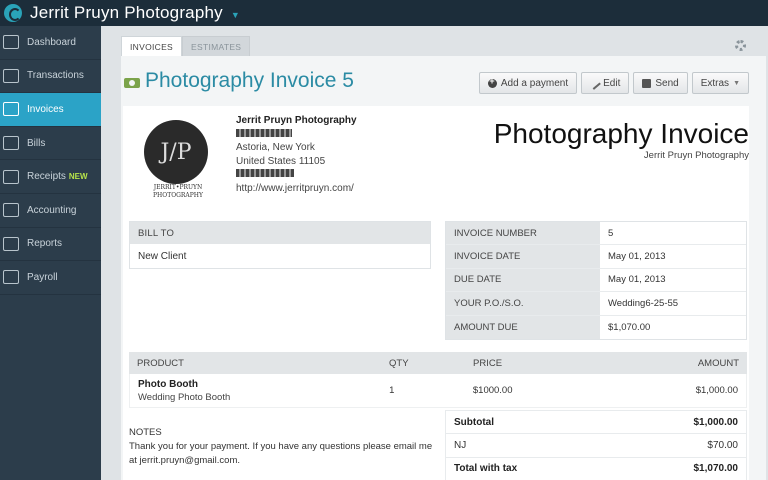  Describe the element at coordinates (486, 469) in the screenshot. I see `total-label: Total with tax` at that location.